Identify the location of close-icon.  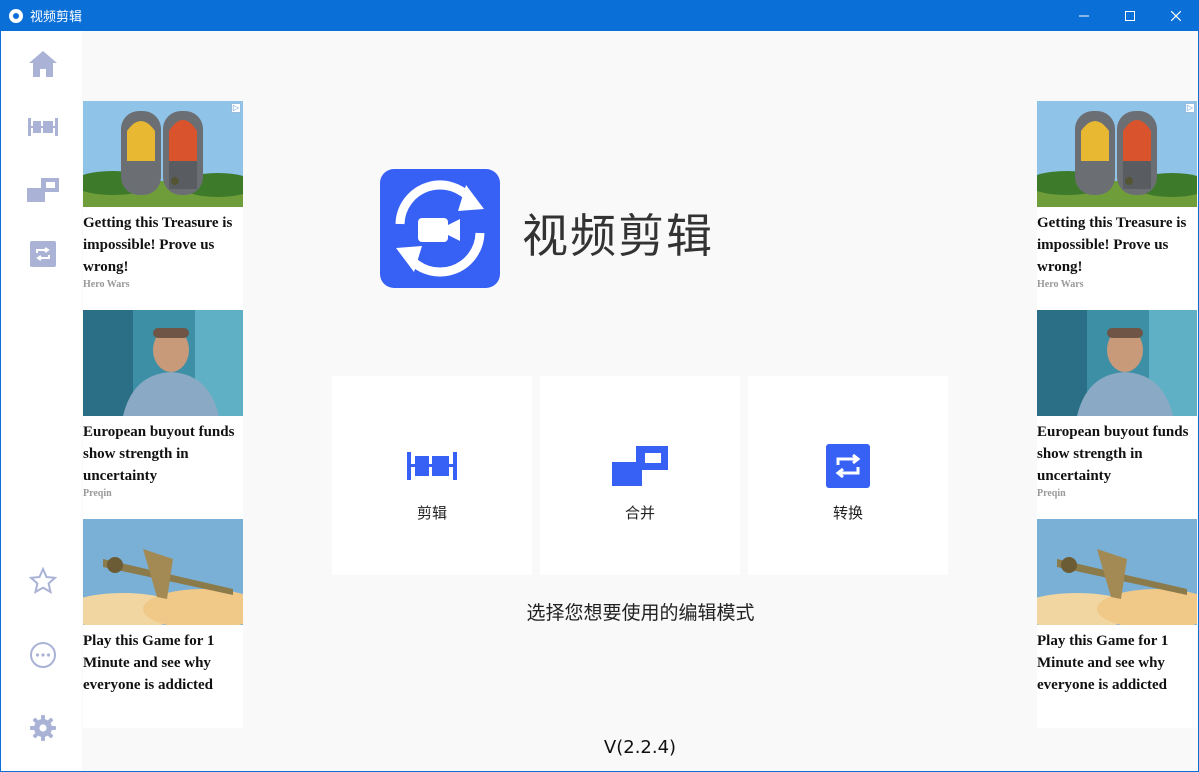
(1176, 15).